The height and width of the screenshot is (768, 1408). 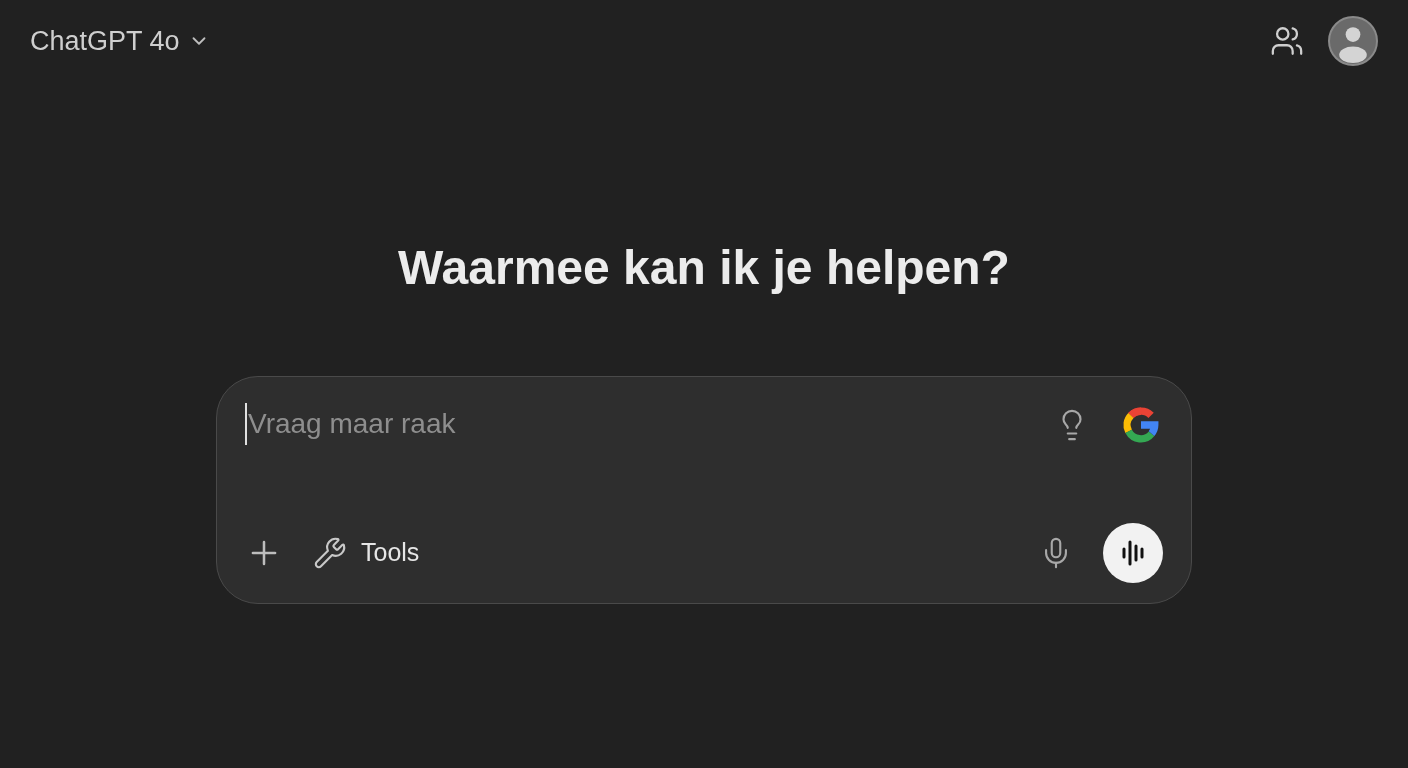 I want to click on people-icon, so click(x=1287, y=41).